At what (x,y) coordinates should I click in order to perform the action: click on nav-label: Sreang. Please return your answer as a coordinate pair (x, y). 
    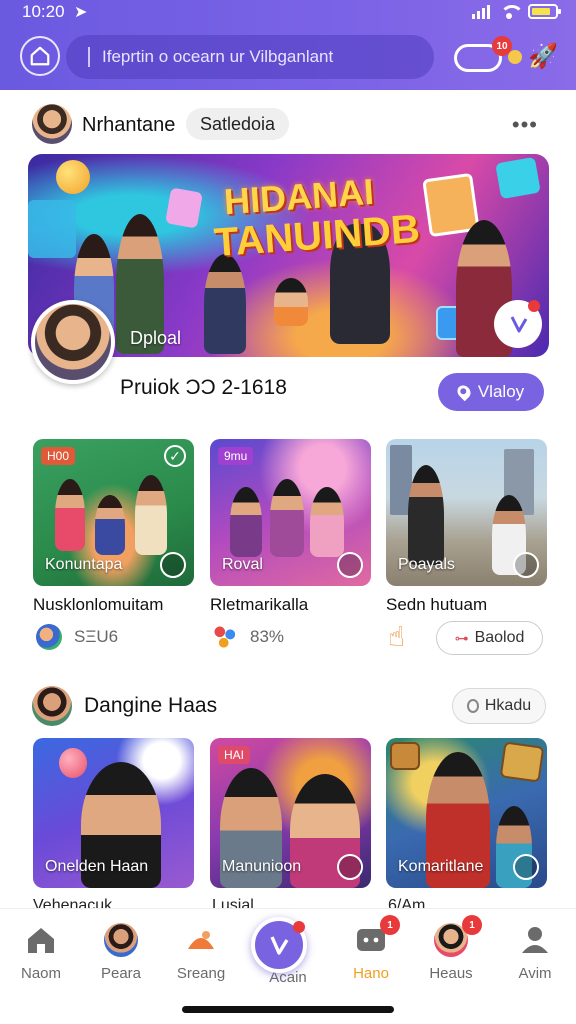
    Looking at the image, I should click on (201, 973).